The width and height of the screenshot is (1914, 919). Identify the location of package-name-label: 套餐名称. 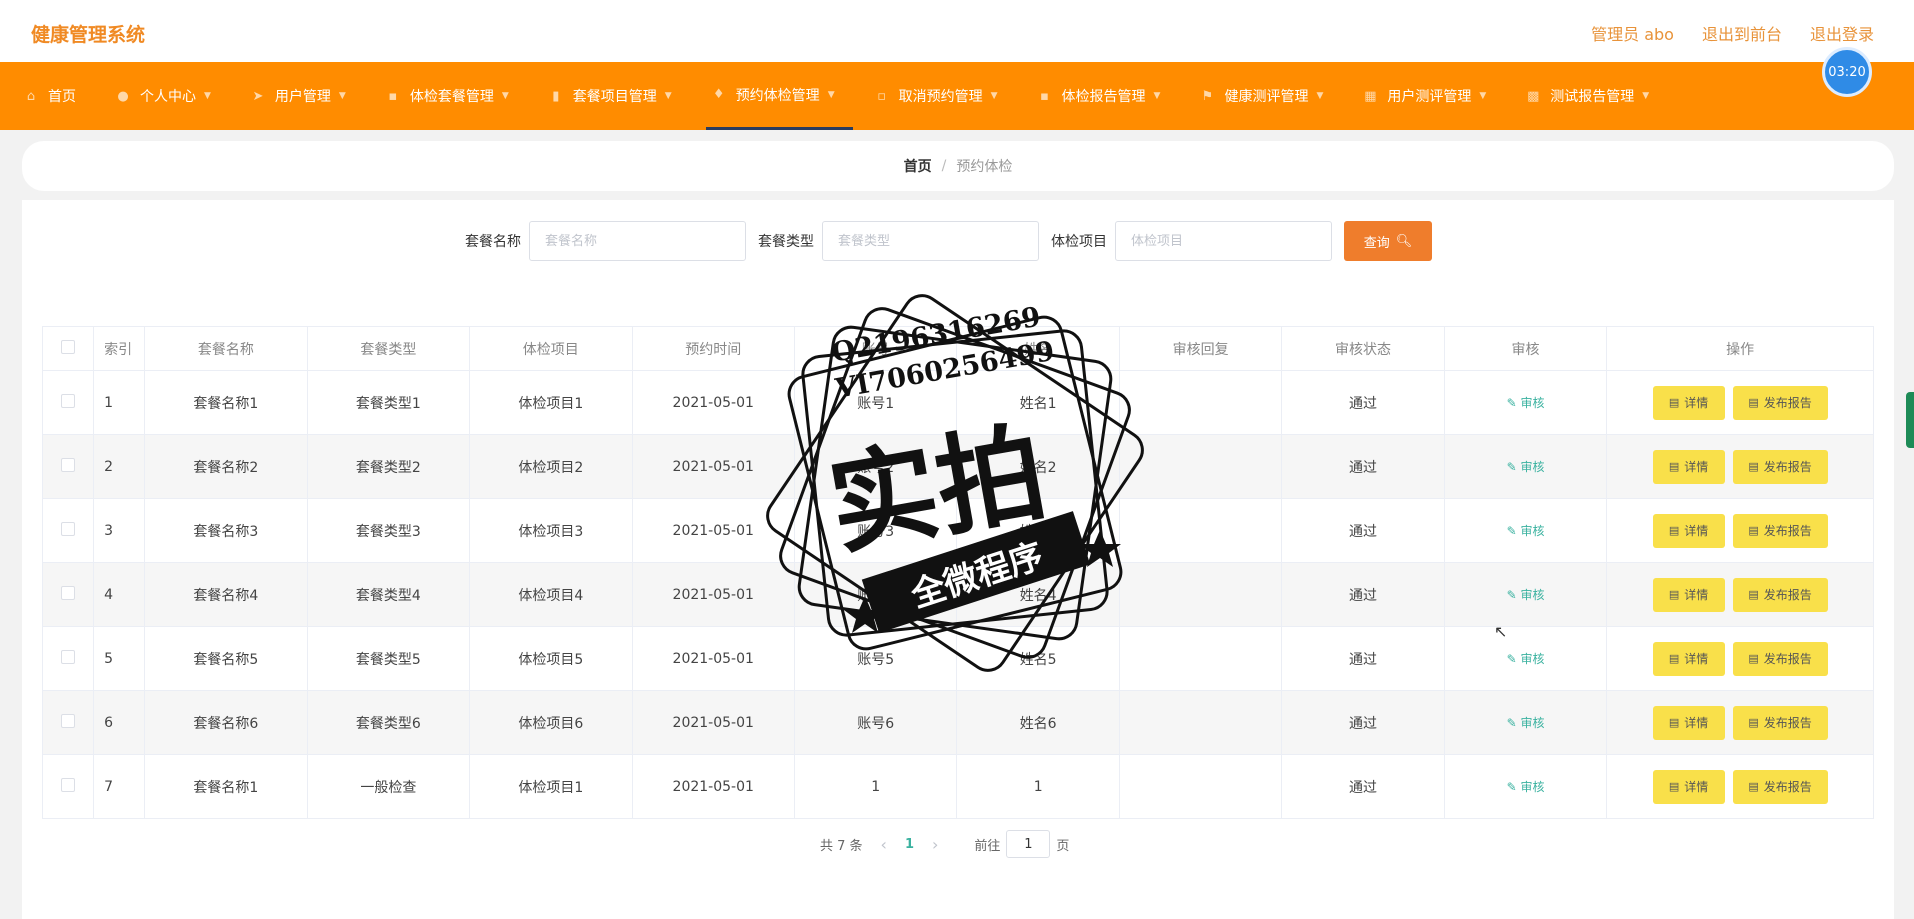
(493, 242).